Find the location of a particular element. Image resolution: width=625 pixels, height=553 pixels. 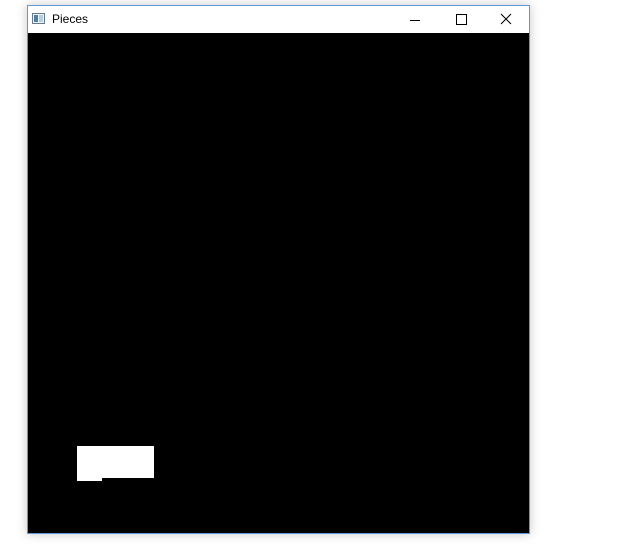

window-title: Pieces is located at coordinates (70, 19).